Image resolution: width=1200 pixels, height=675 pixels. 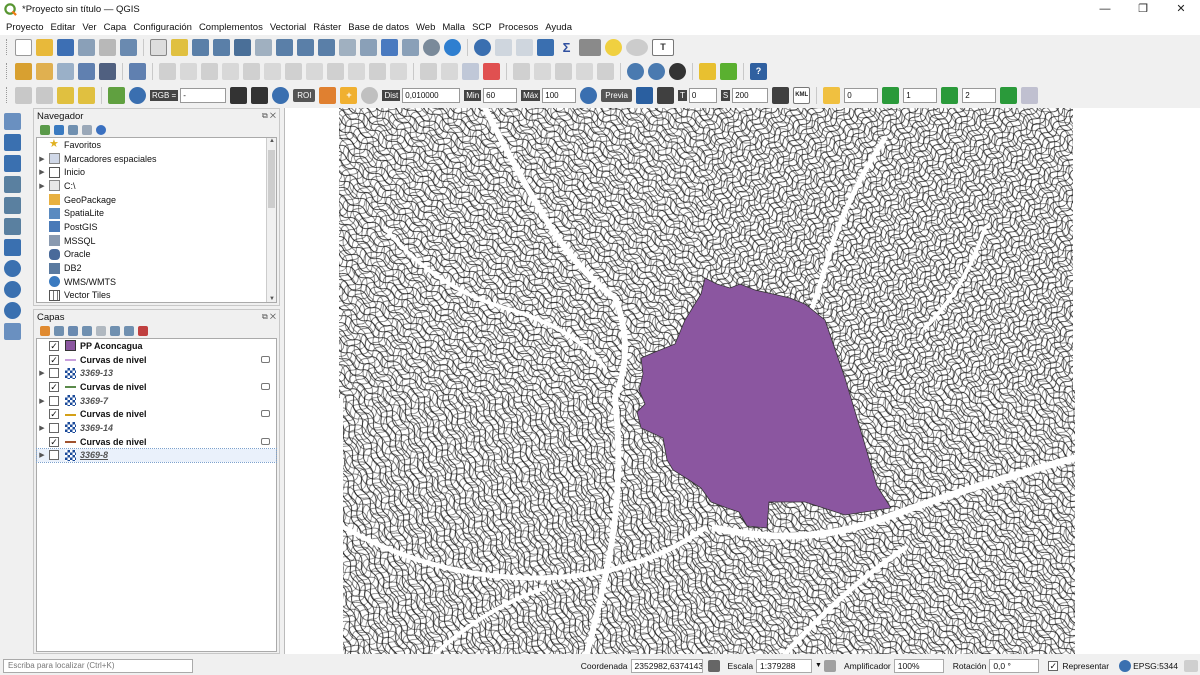 I want to click on attribute-form-icon, so click(x=23, y=95).